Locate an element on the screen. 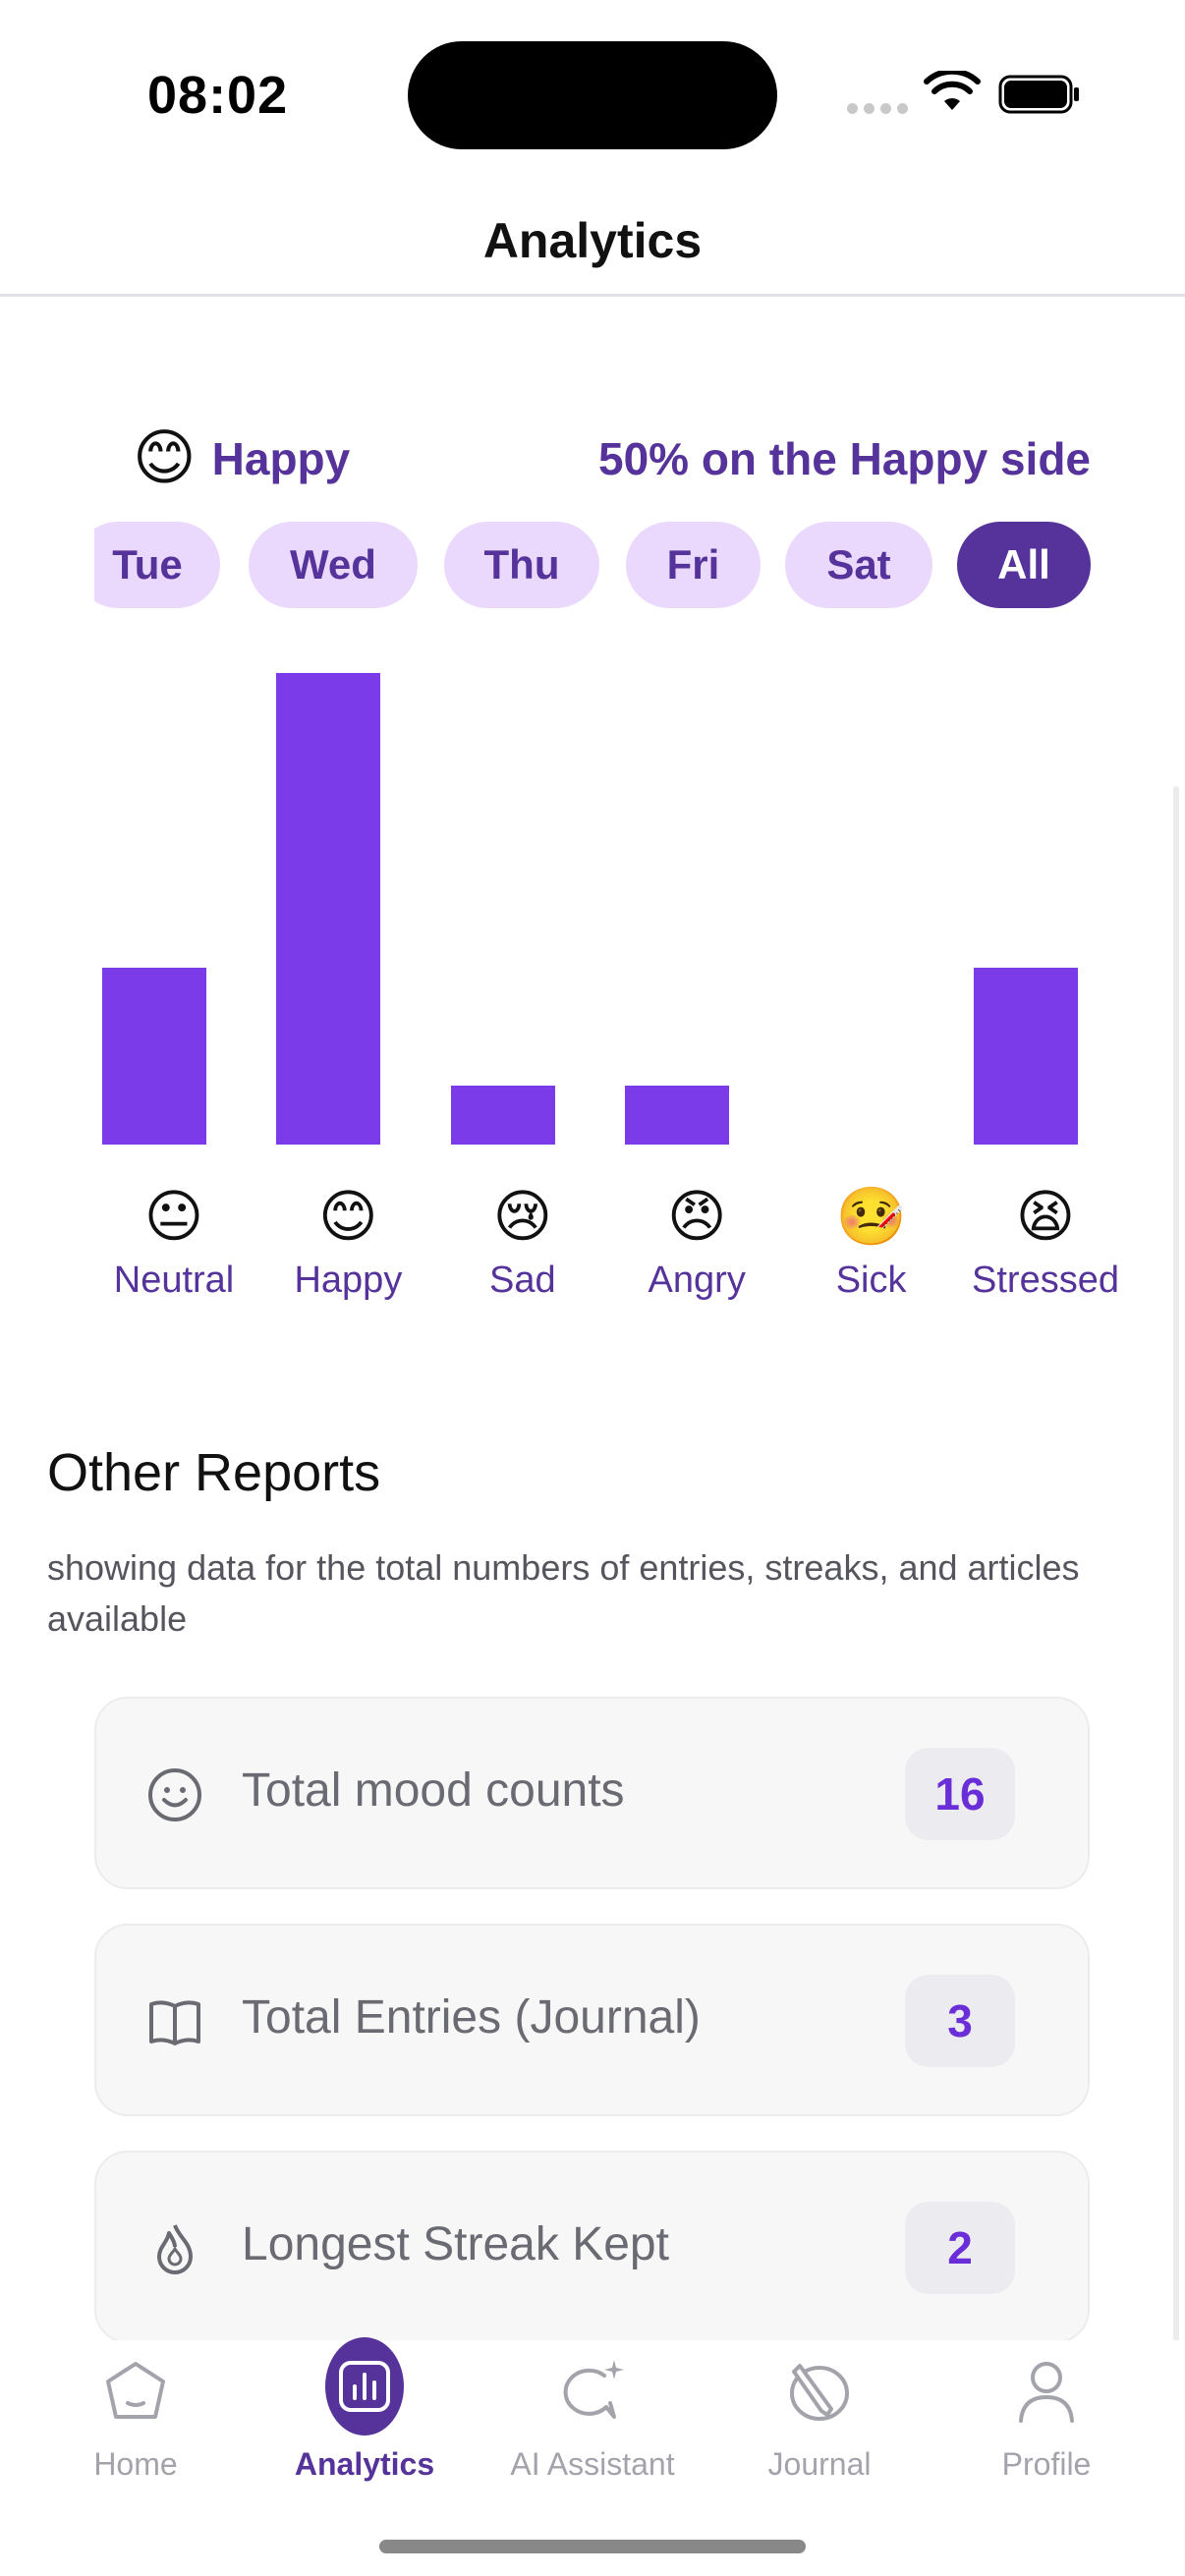 This screenshot has width=1185, height=2576. category-label-neutral: Neutral is located at coordinates (174, 1280).